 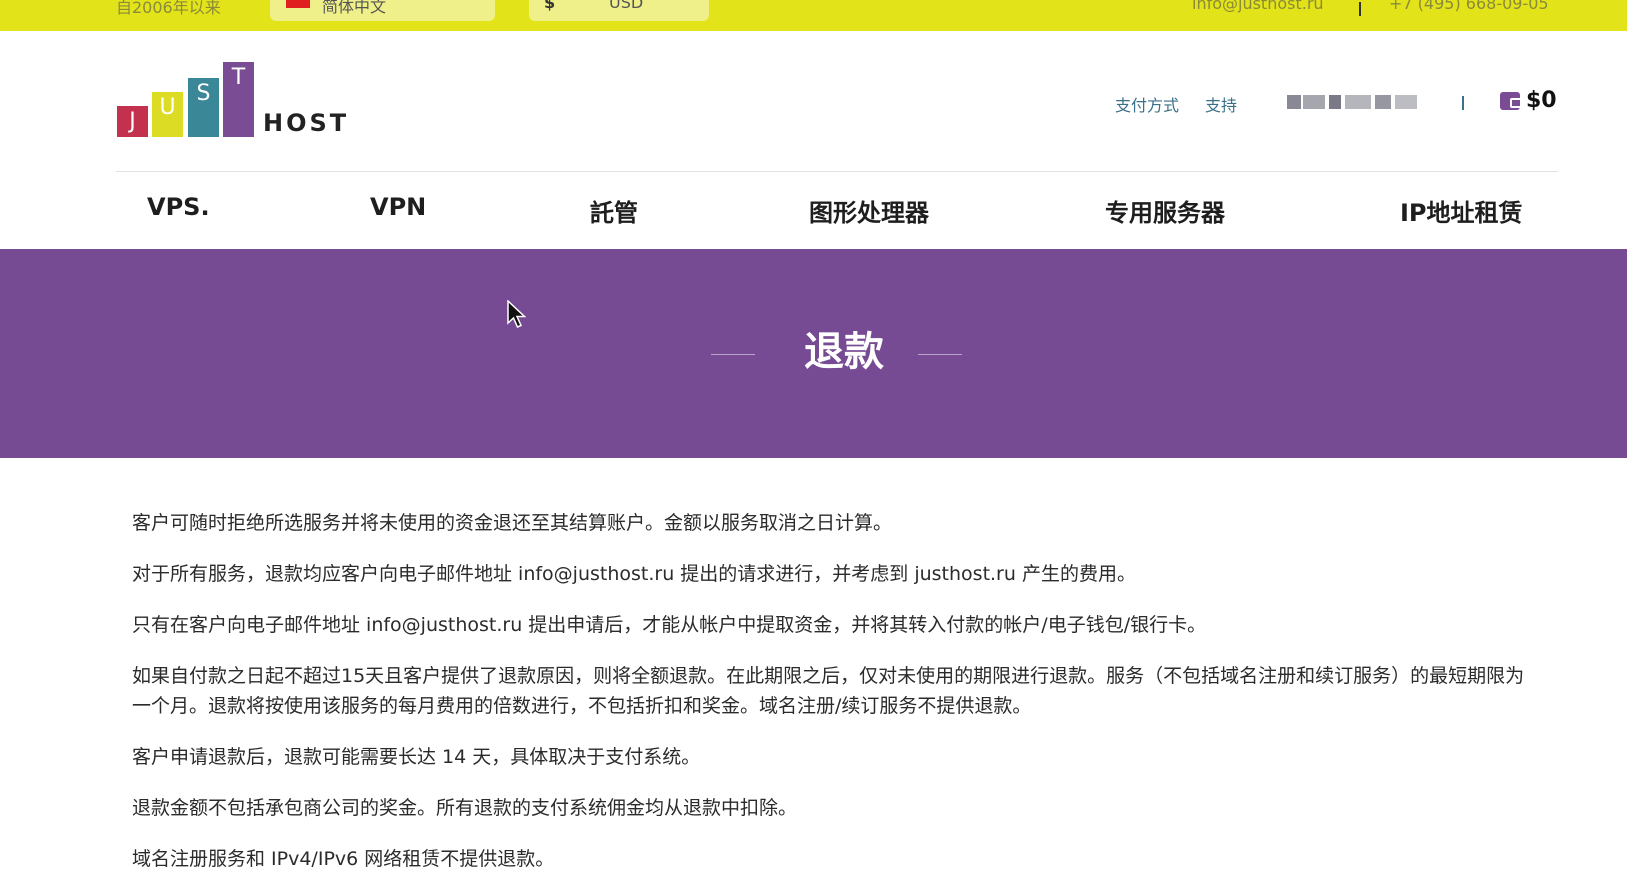 What do you see at coordinates (1147, 104) in the screenshot?
I see `payment-methods-link: 支付方式` at bounding box center [1147, 104].